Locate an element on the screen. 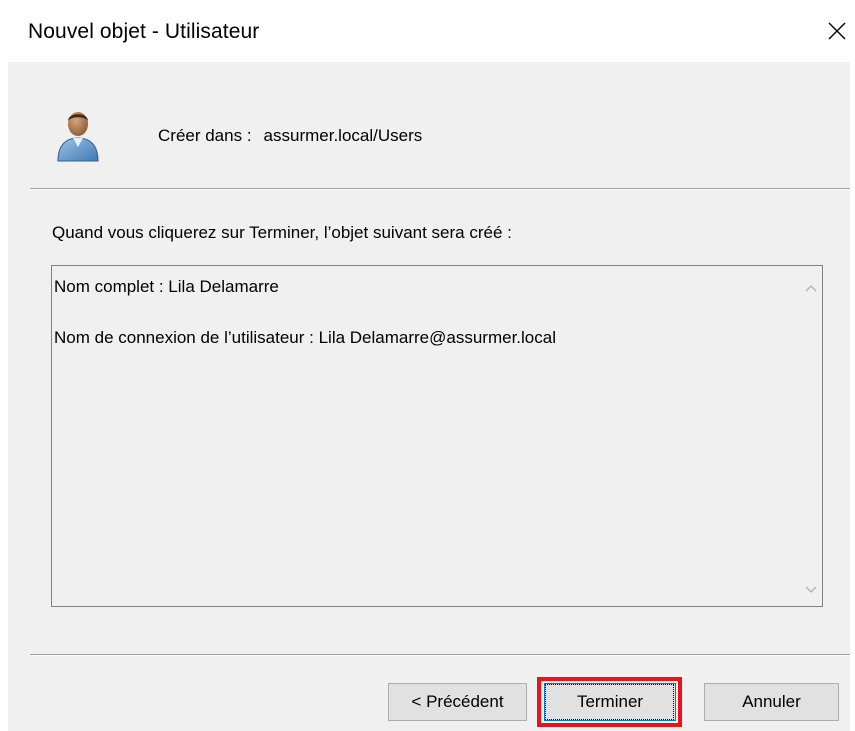 This screenshot has width=855, height=731. window-title: Nouvel objet - Utilisateur is located at coordinates (144, 31).